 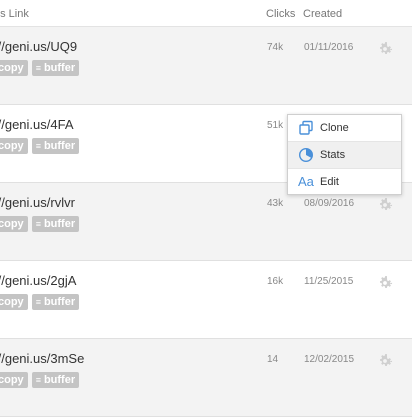 I want to click on created-date: 08/09/2016, so click(x=329, y=203).